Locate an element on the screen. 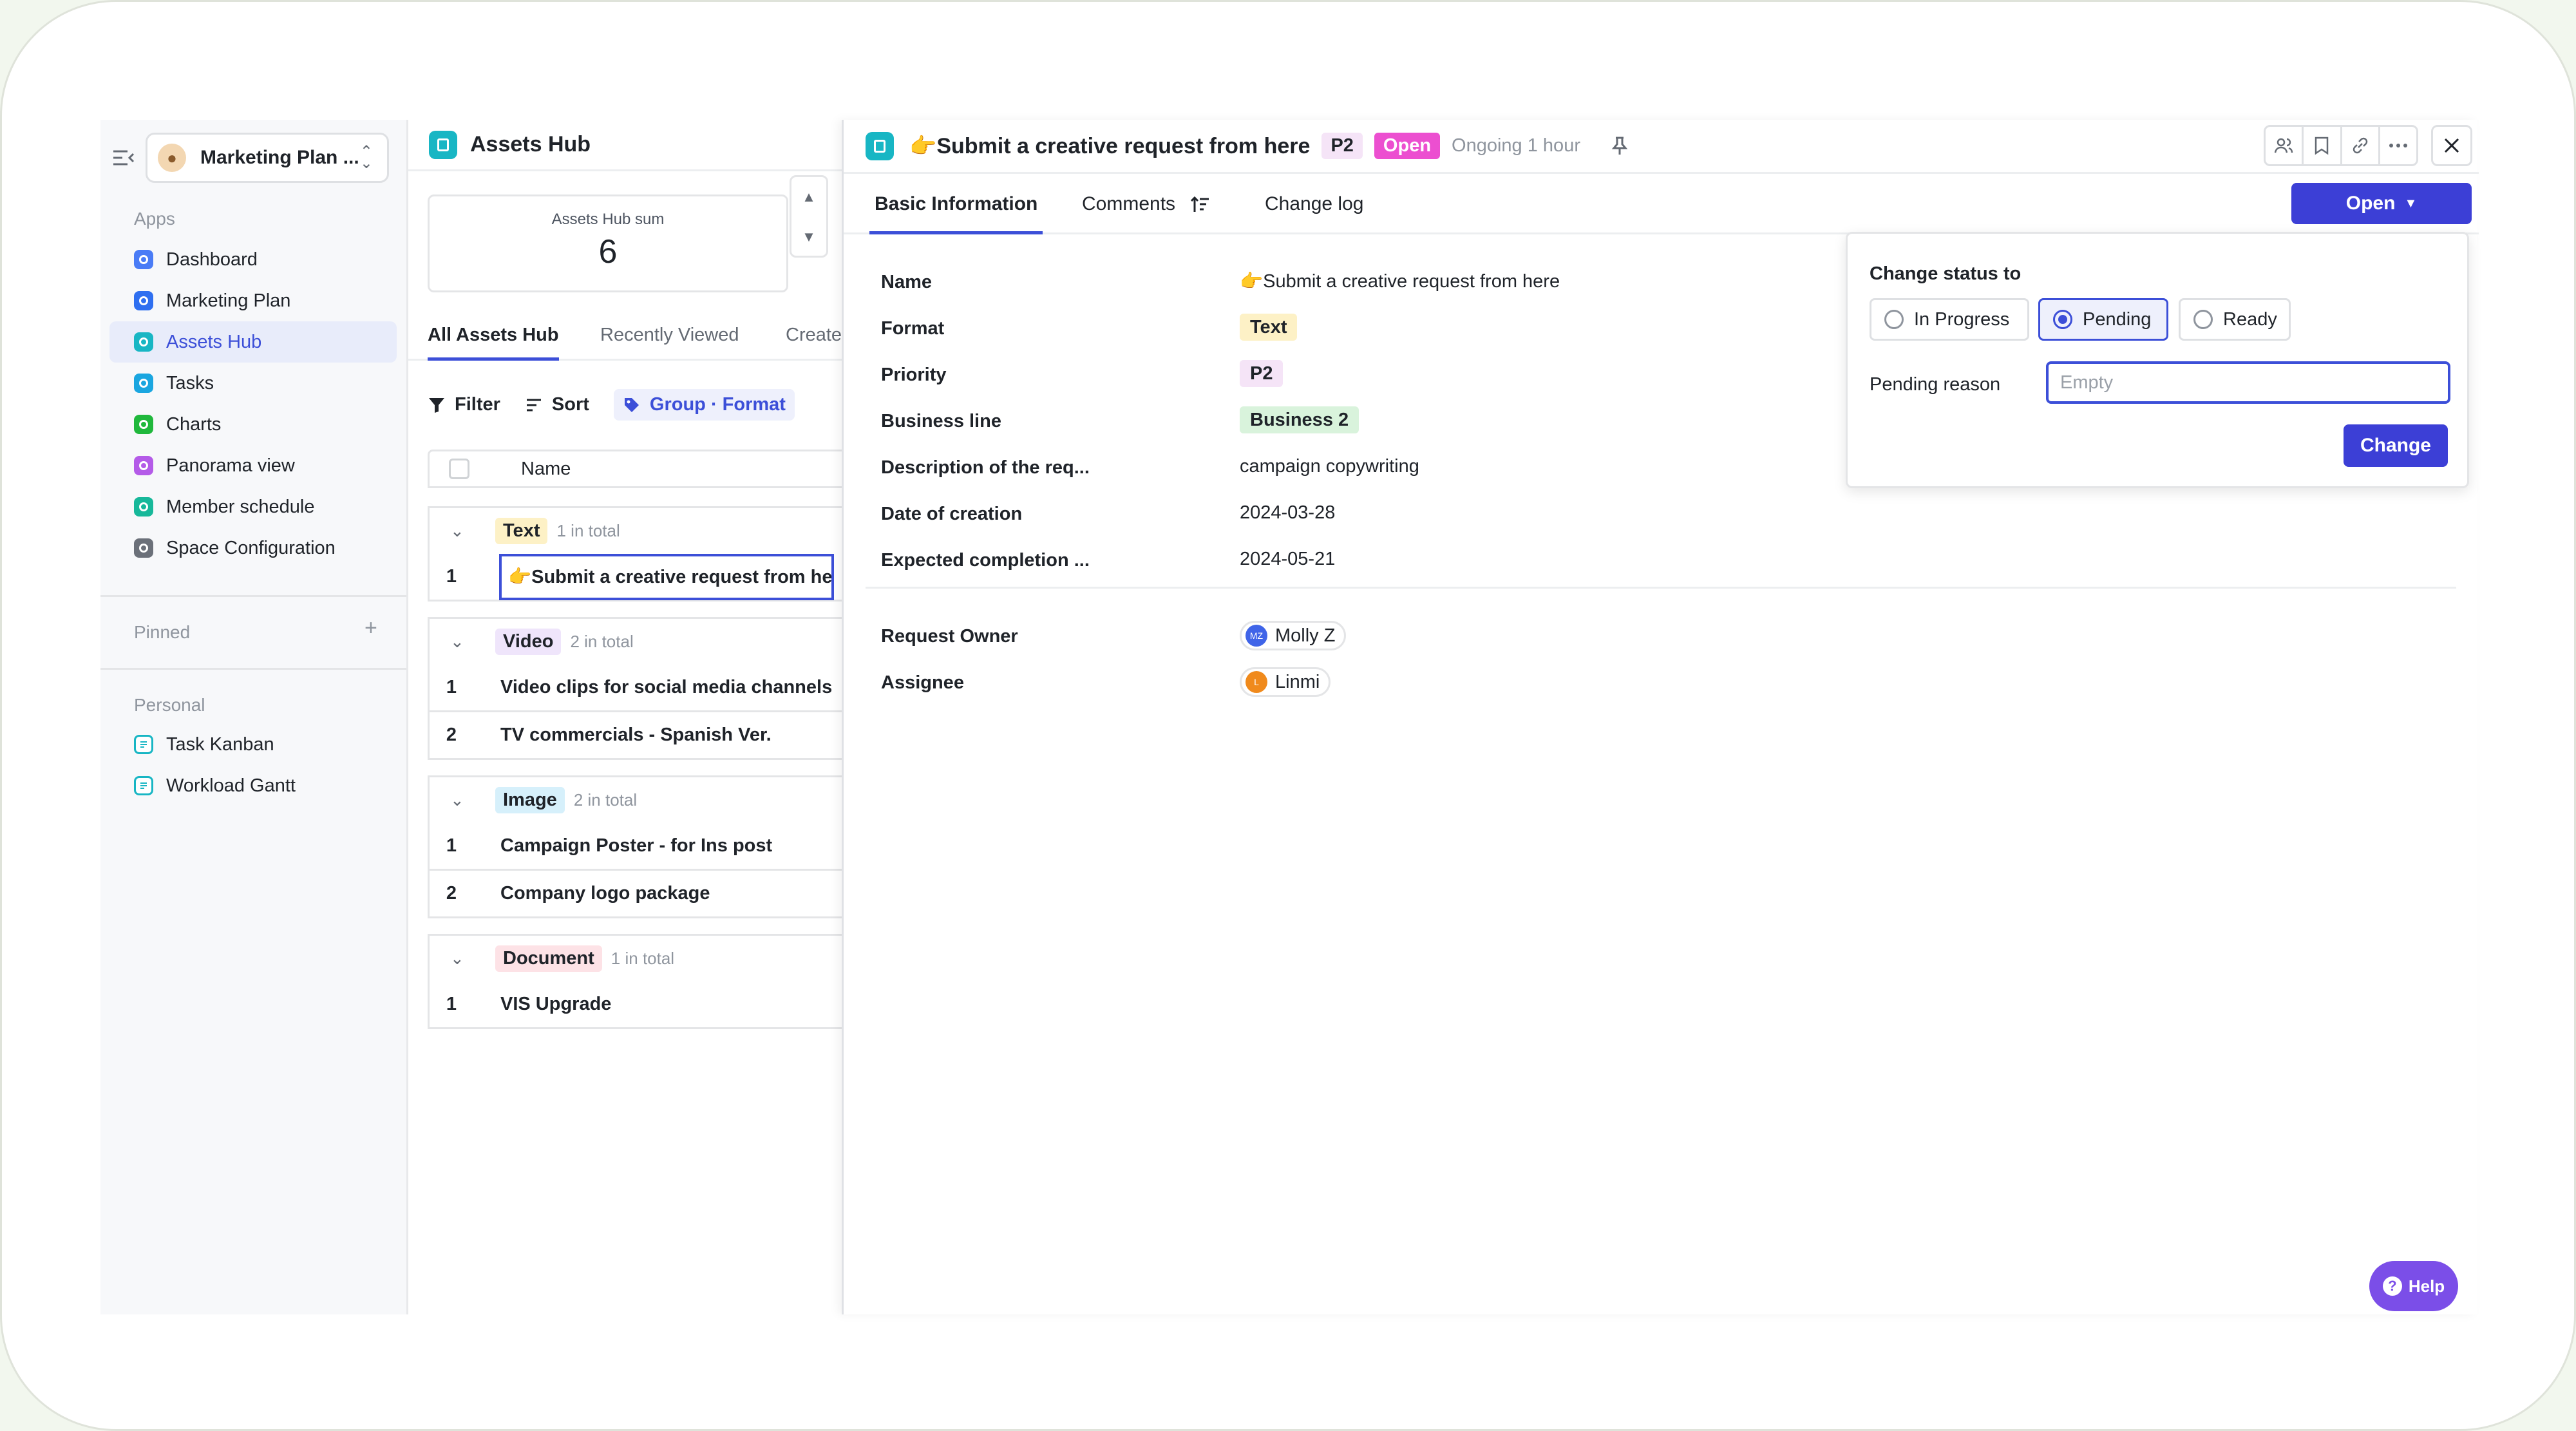  personal-section-label: Personal is located at coordinates (169, 705).